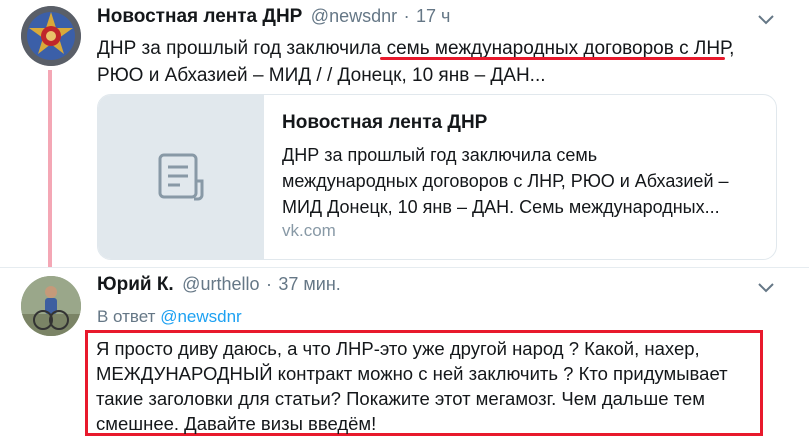  I want to click on reply-context: В ответ @newsdnr, so click(169, 317).